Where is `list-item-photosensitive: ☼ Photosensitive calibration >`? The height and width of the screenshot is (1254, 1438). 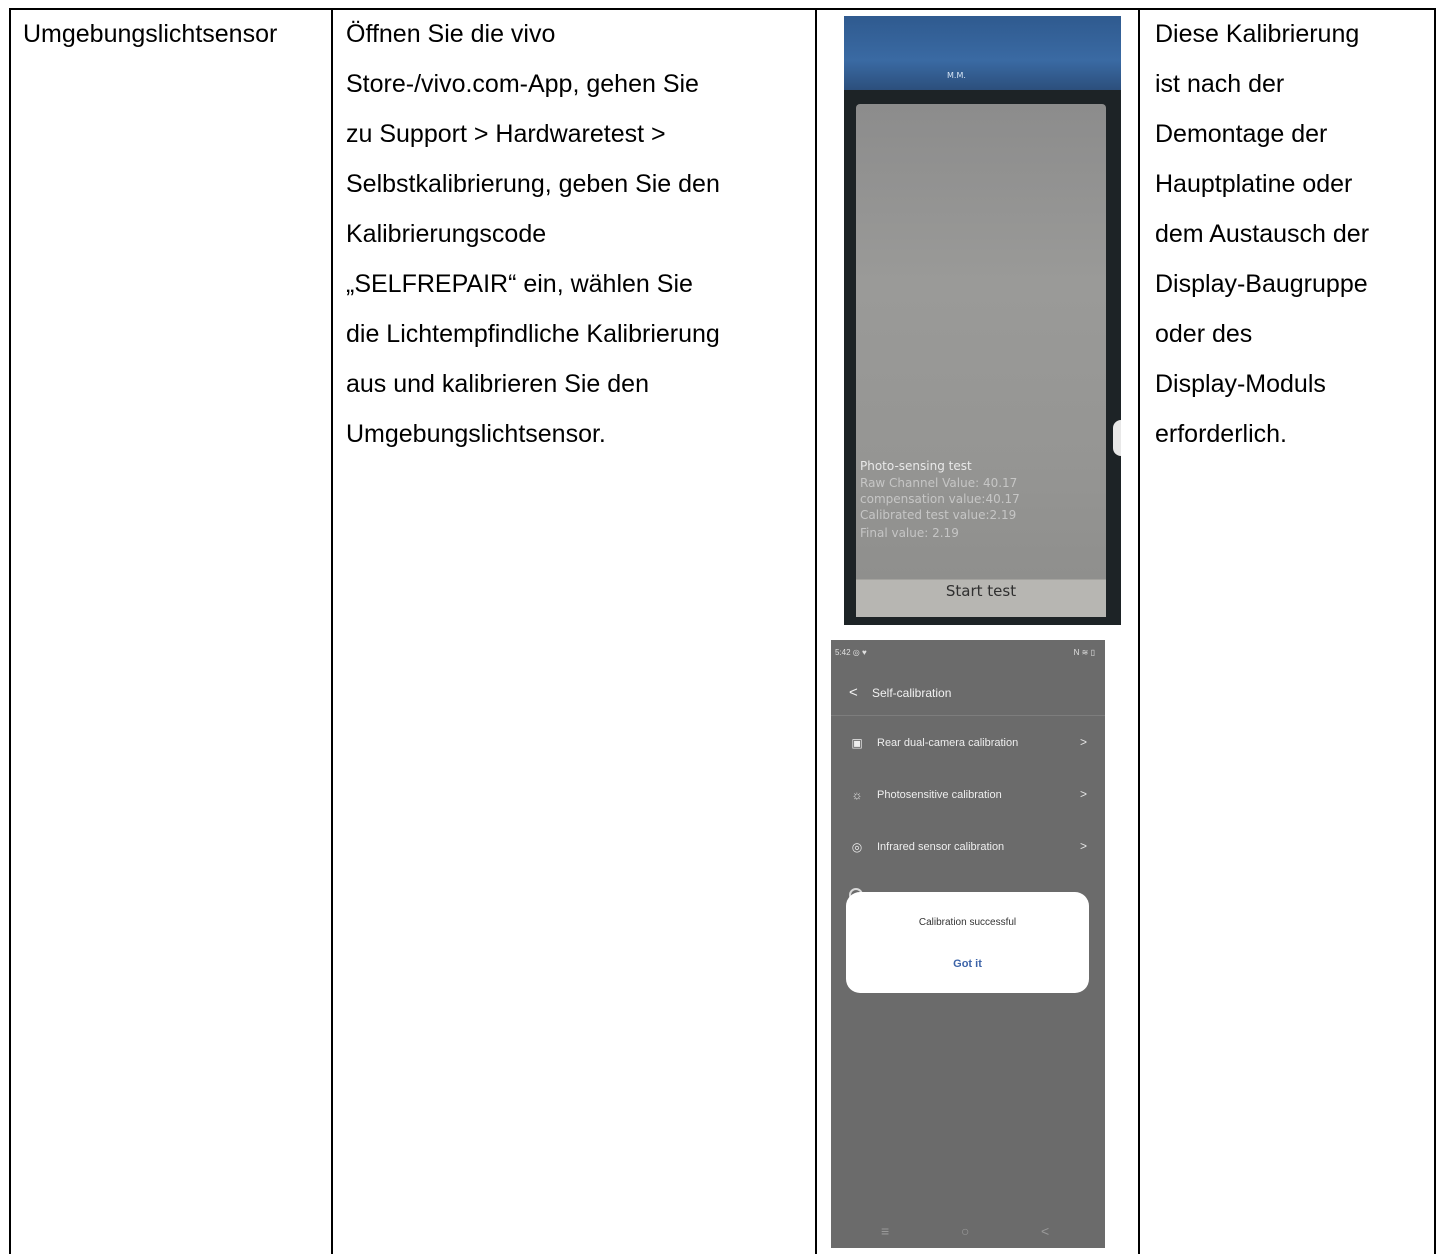 list-item-photosensitive: ☼ Photosensitive calibration > is located at coordinates (968, 813).